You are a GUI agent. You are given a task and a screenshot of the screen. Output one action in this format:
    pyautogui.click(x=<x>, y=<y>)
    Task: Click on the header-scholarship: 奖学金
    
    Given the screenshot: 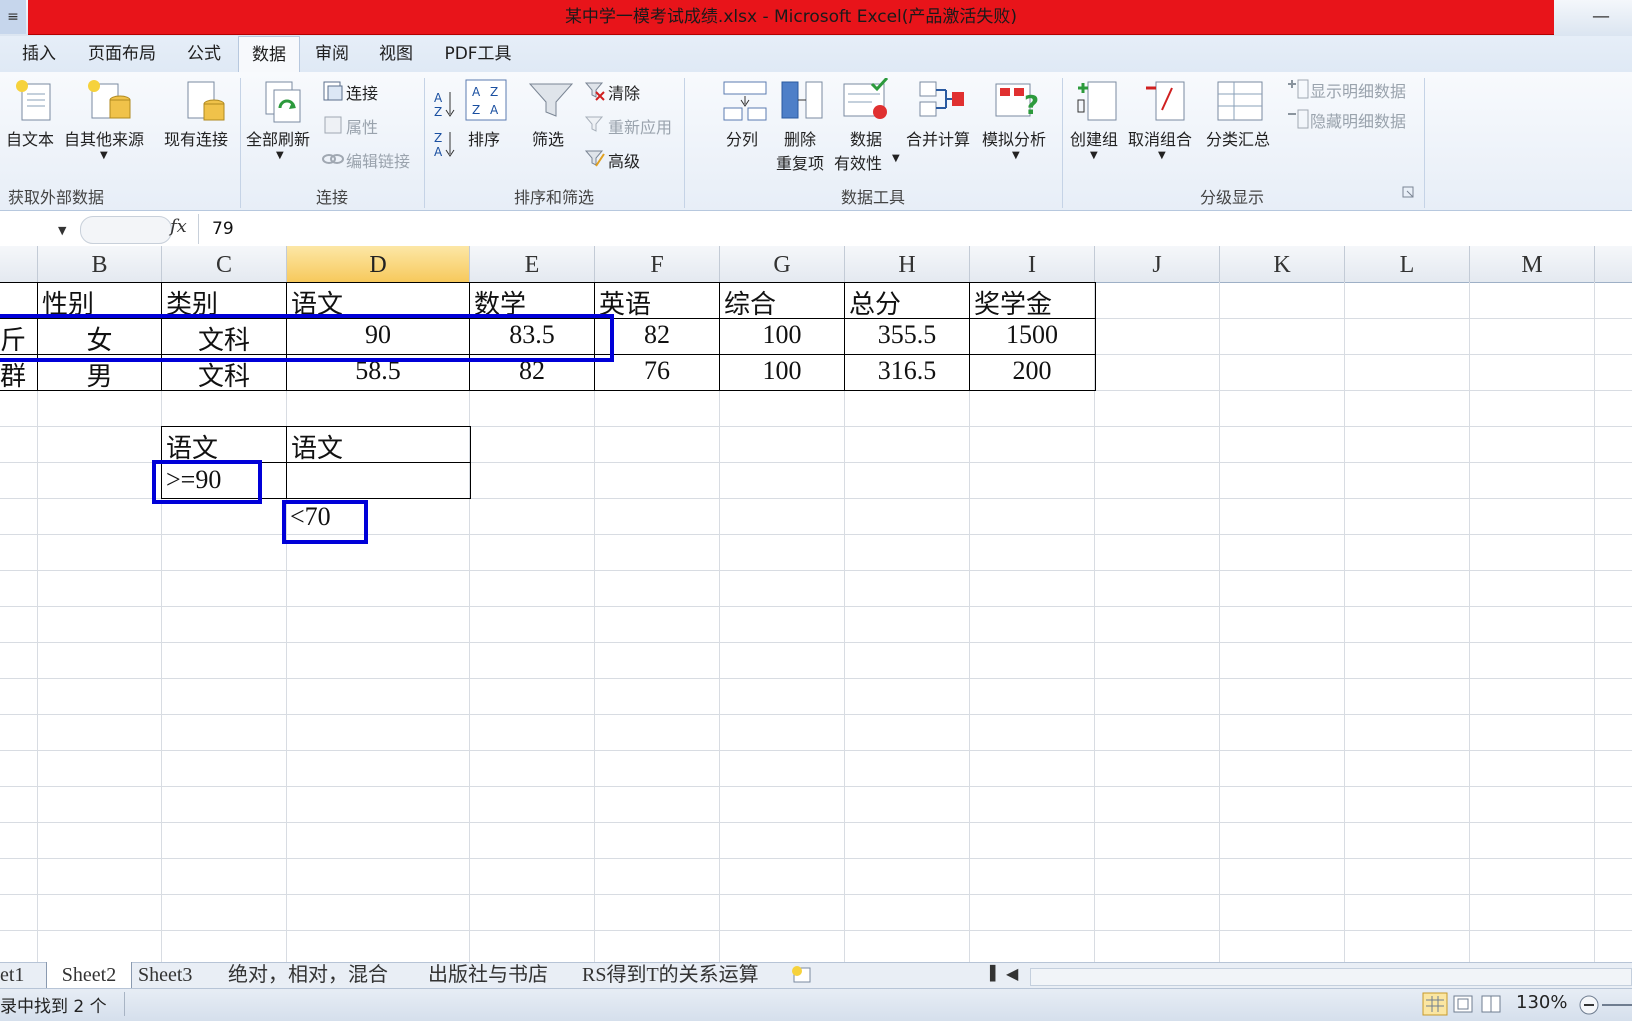 What is the action you would take?
    pyautogui.click(x=1013, y=302)
    